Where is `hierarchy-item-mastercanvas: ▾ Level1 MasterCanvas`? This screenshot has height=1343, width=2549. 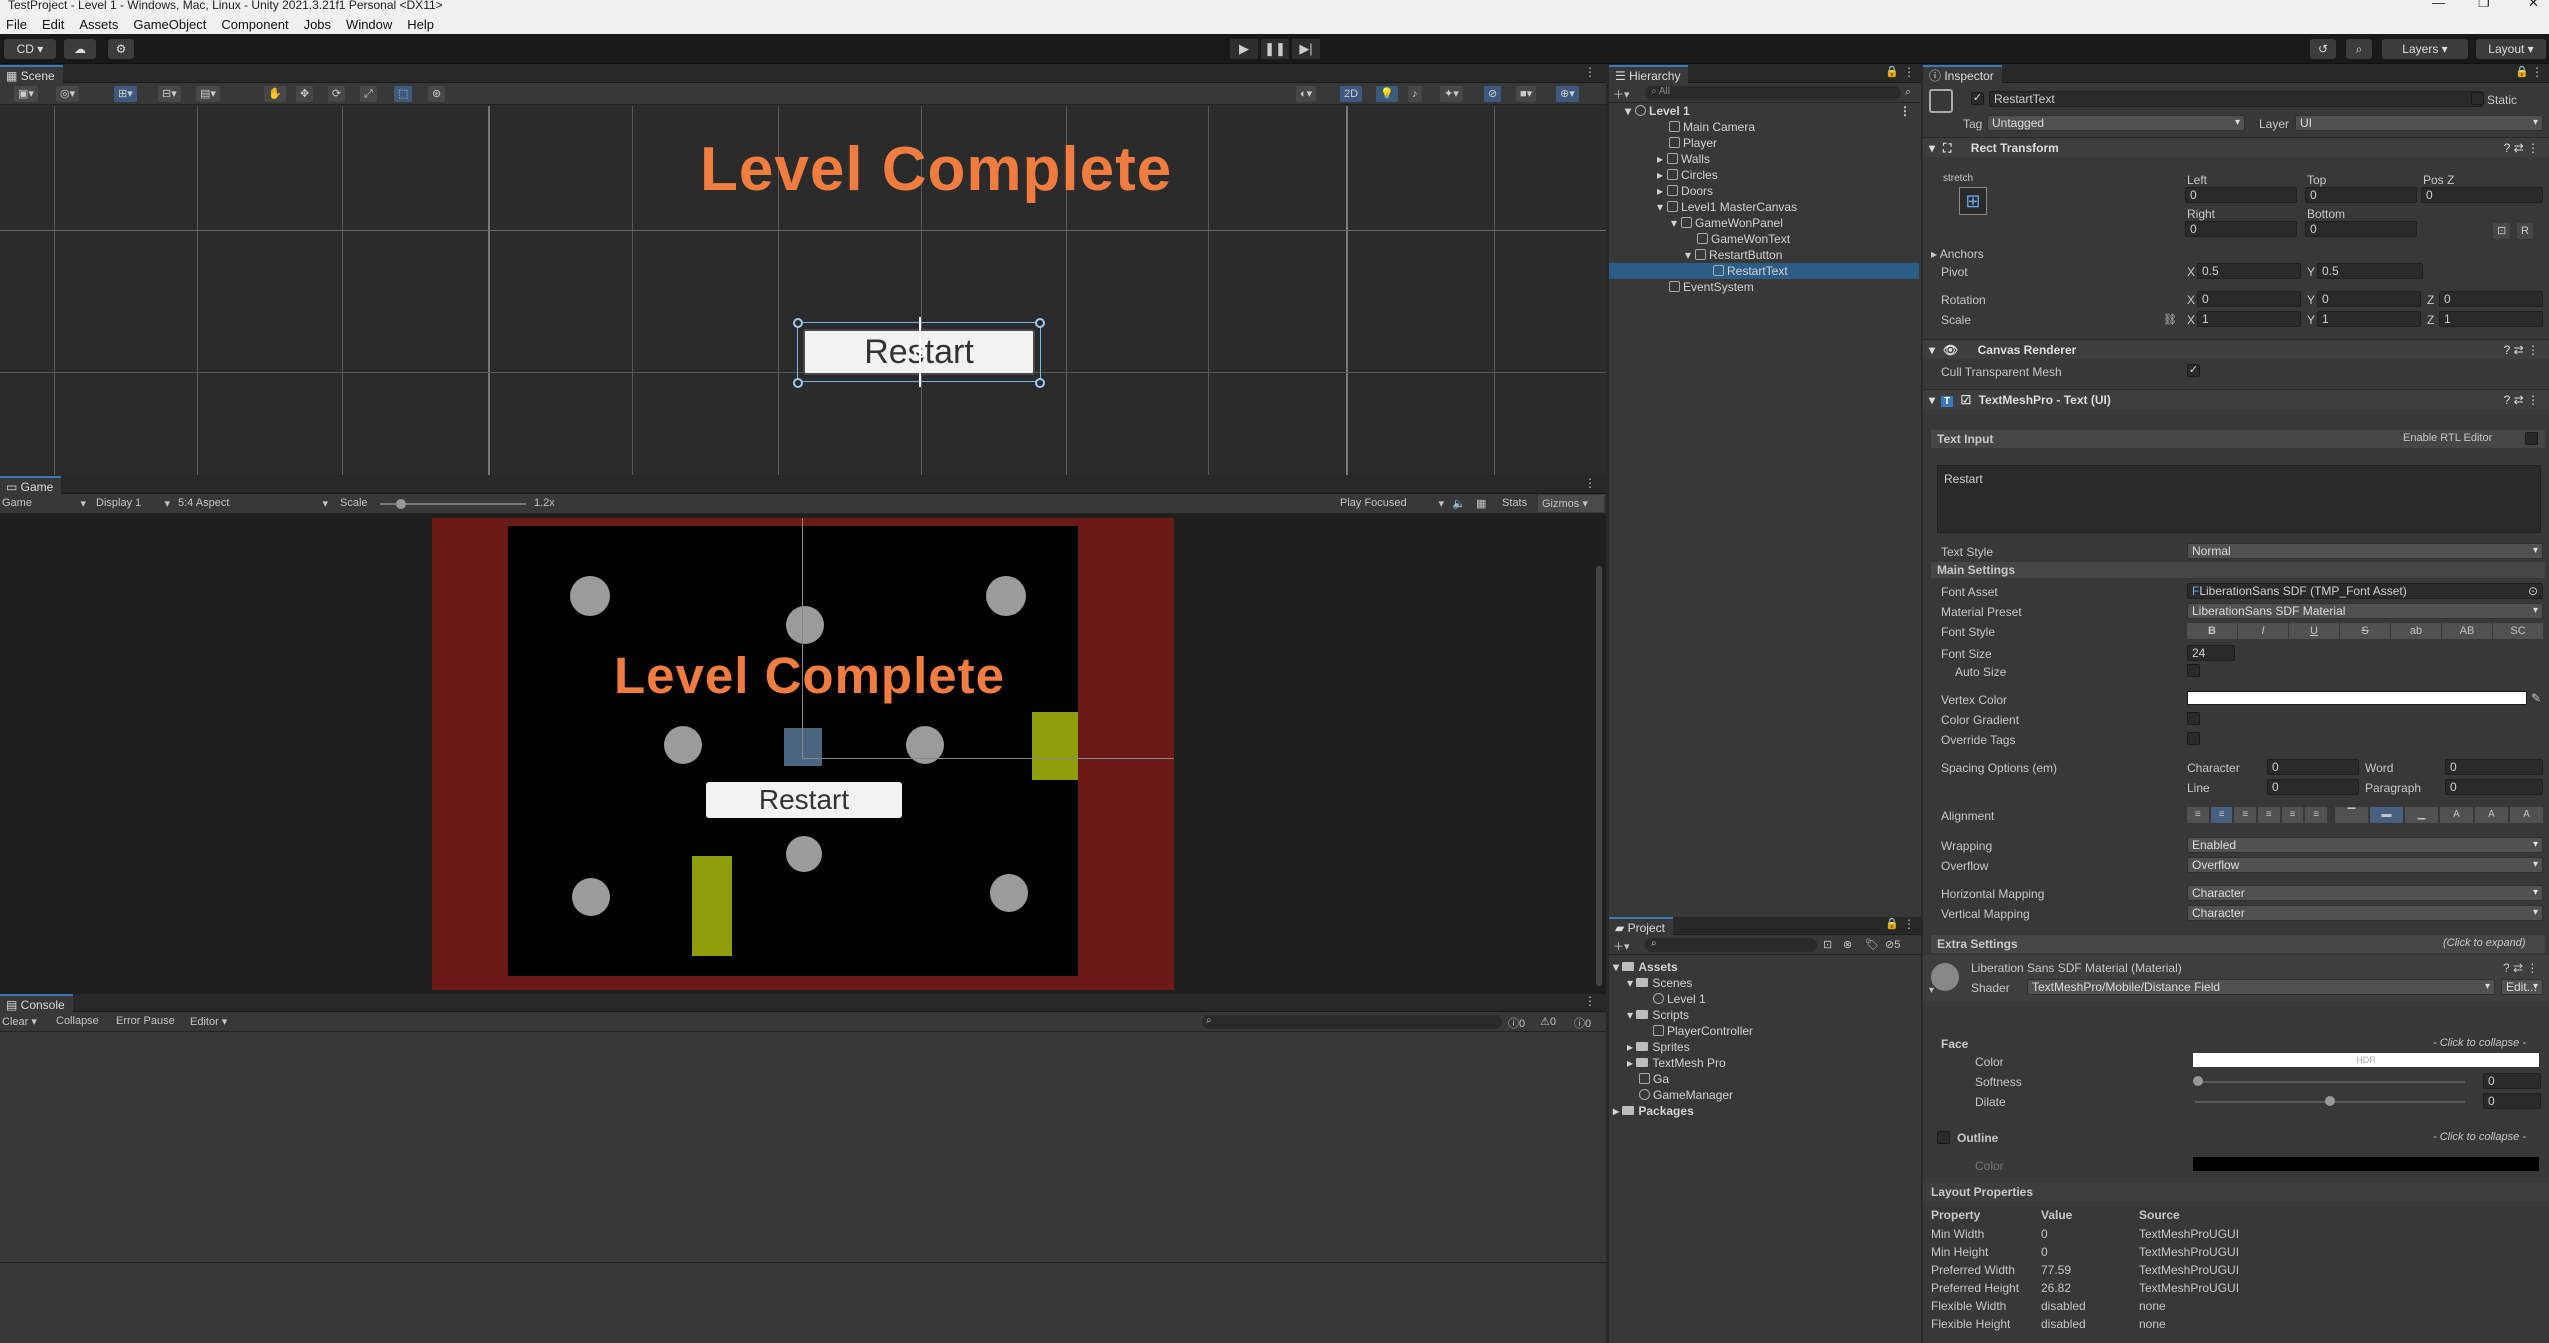 hierarchy-item-mastercanvas: ▾ Level1 MasterCanvas is located at coordinates (1764, 207).